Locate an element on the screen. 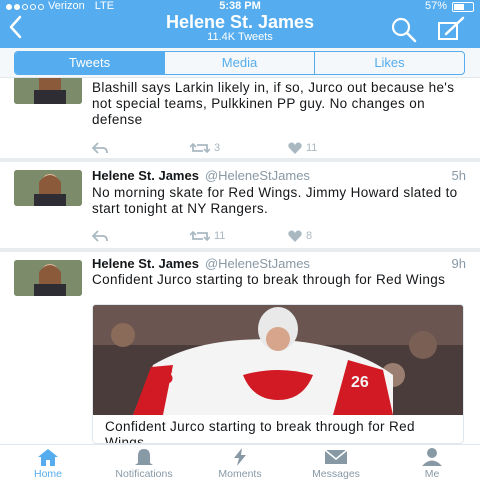 Image resolution: width=480 pixels, height=480 pixels. lightning-icon is located at coordinates (240, 457).